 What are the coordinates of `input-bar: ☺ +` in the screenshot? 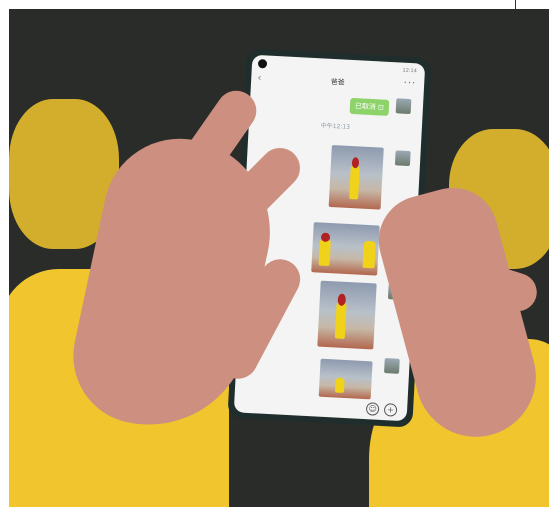 It's located at (321, 406).